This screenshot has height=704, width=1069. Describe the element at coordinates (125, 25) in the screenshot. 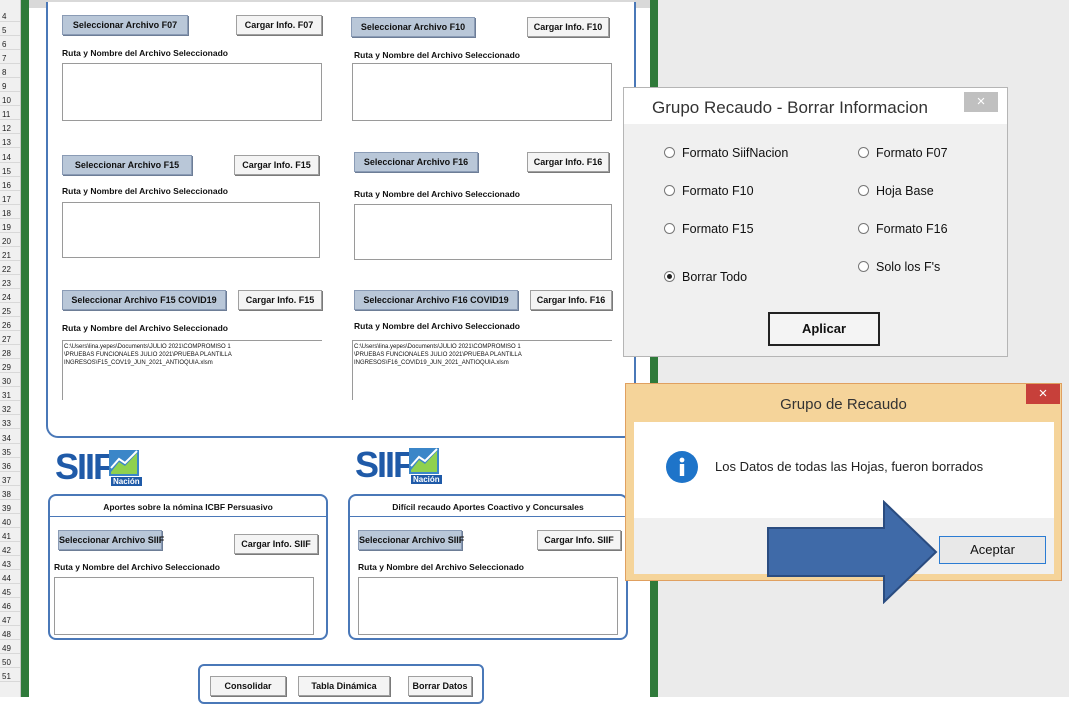

I see `select-file-f07-button: Seleccionar Archivo F07` at that location.